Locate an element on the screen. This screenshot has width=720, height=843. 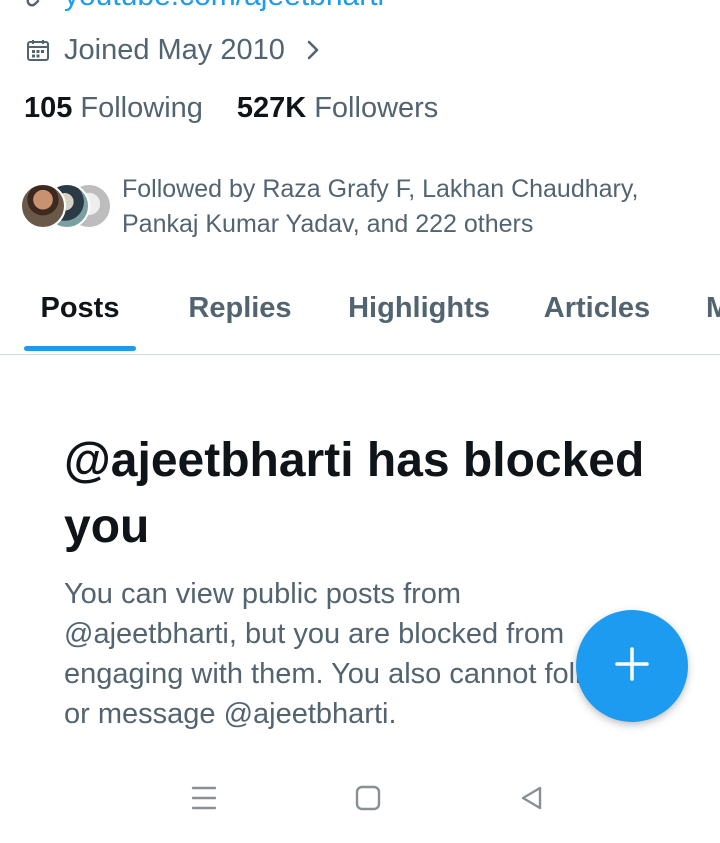
tab-replies: Replies is located at coordinates (240, 308).